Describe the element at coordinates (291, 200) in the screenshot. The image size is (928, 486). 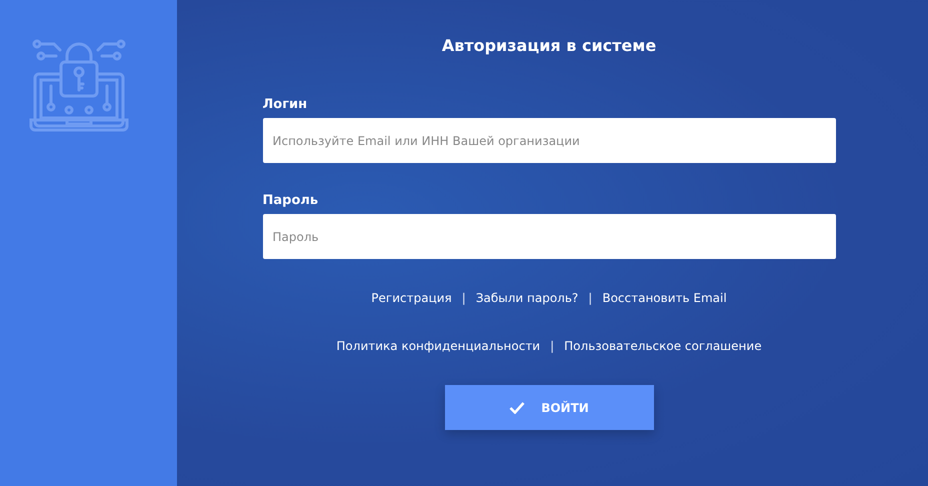
I see `field-label: Пароль` at that location.